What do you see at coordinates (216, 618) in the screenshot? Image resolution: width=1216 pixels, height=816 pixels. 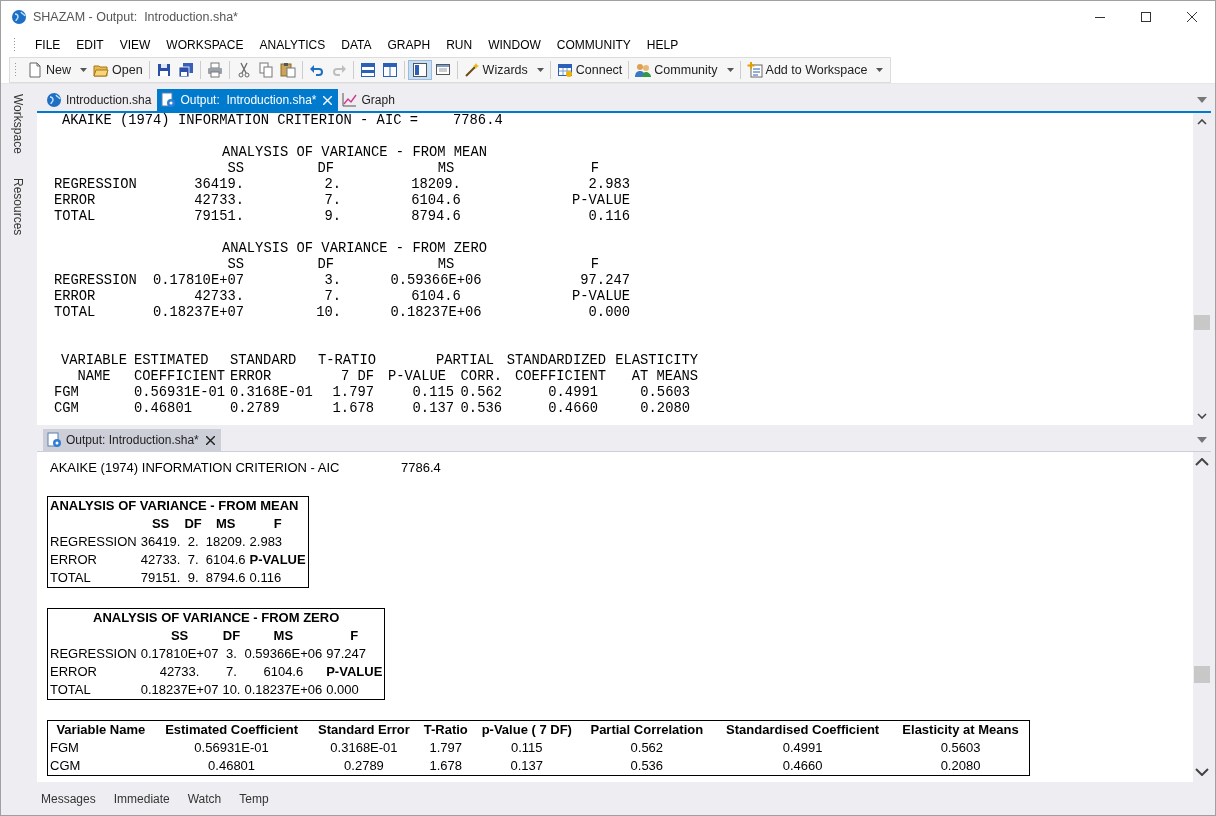 I see `table-title: ANALYSIS OF VARIANCE - FROM ZERO` at bounding box center [216, 618].